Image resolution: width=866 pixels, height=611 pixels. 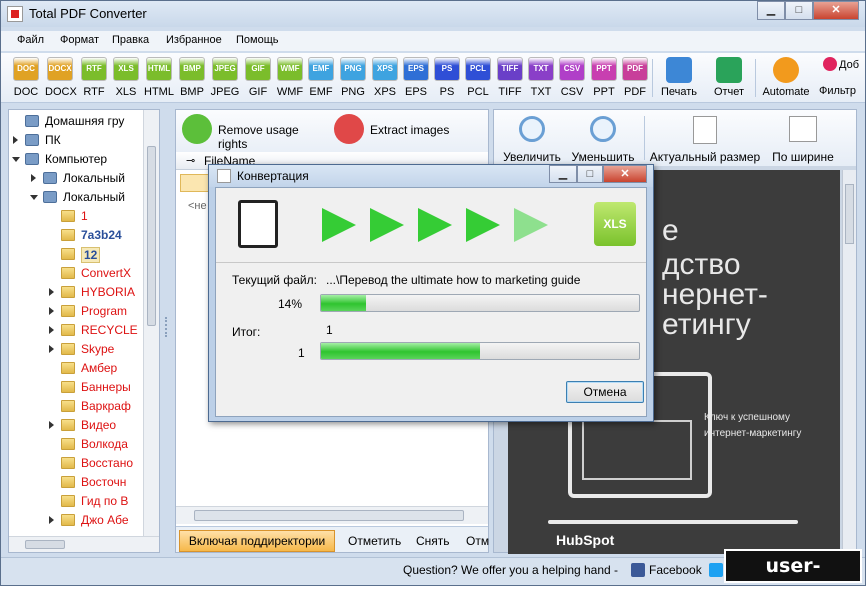 What do you see at coordinates (532, 140) in the screenshot?
I see `zoom-in-button: Увеличить` at bounding box center [532, 140].